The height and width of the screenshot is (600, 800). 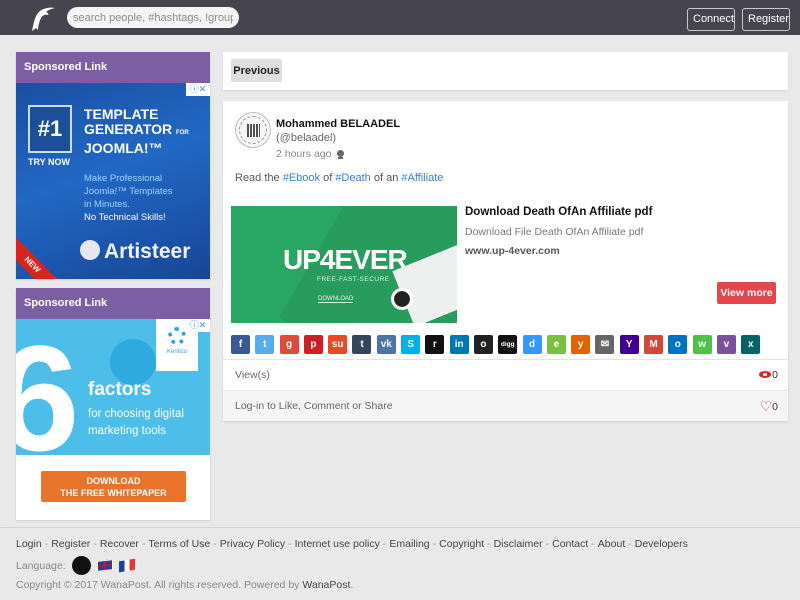 What do you see at coordinates (459, 344) in the screenshot?
I see `share-linkedin-button: in` at bounding box center [459, 344].